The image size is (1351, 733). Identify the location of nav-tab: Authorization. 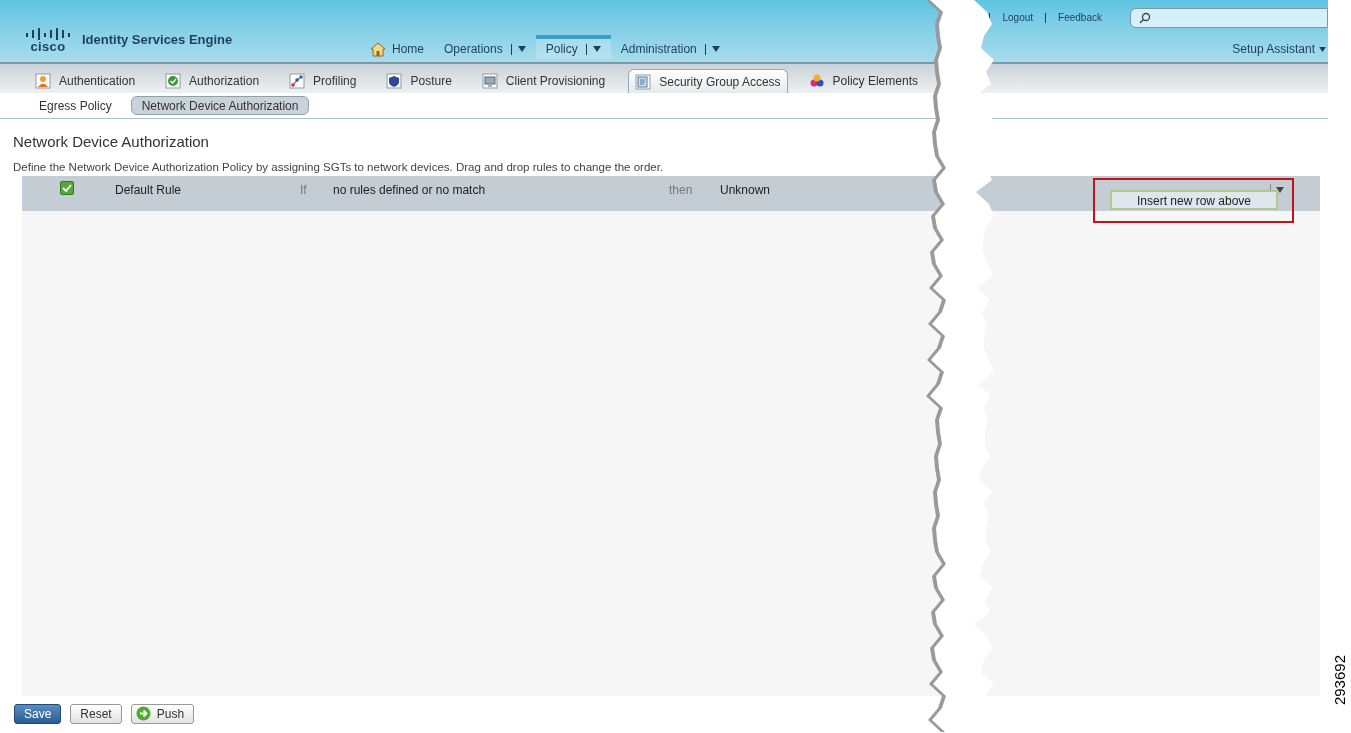
(212, 81).